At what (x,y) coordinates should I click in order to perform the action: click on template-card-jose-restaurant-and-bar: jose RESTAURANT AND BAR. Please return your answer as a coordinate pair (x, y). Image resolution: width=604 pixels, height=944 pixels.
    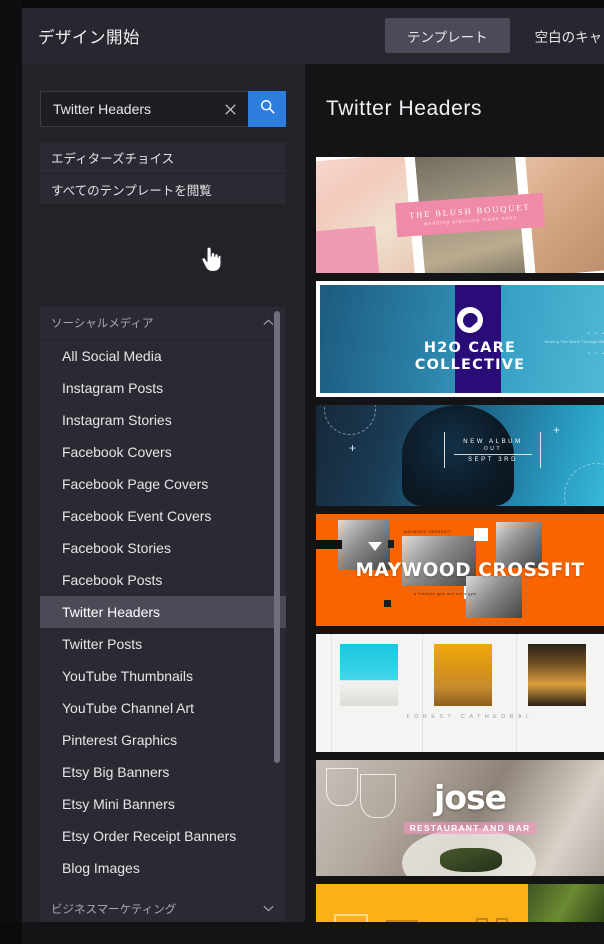
    Looking at the image, I should click on (460, 818).